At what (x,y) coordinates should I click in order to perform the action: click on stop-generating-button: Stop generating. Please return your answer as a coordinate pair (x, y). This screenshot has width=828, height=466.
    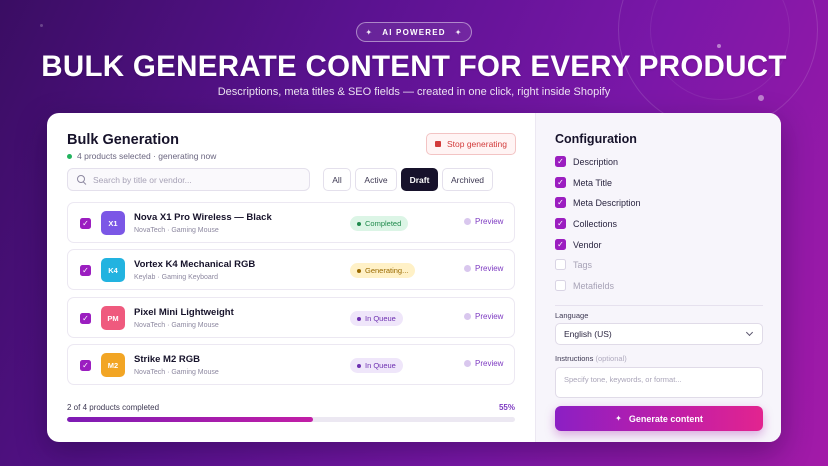
    Looking at the image, I should click on (471, 144).